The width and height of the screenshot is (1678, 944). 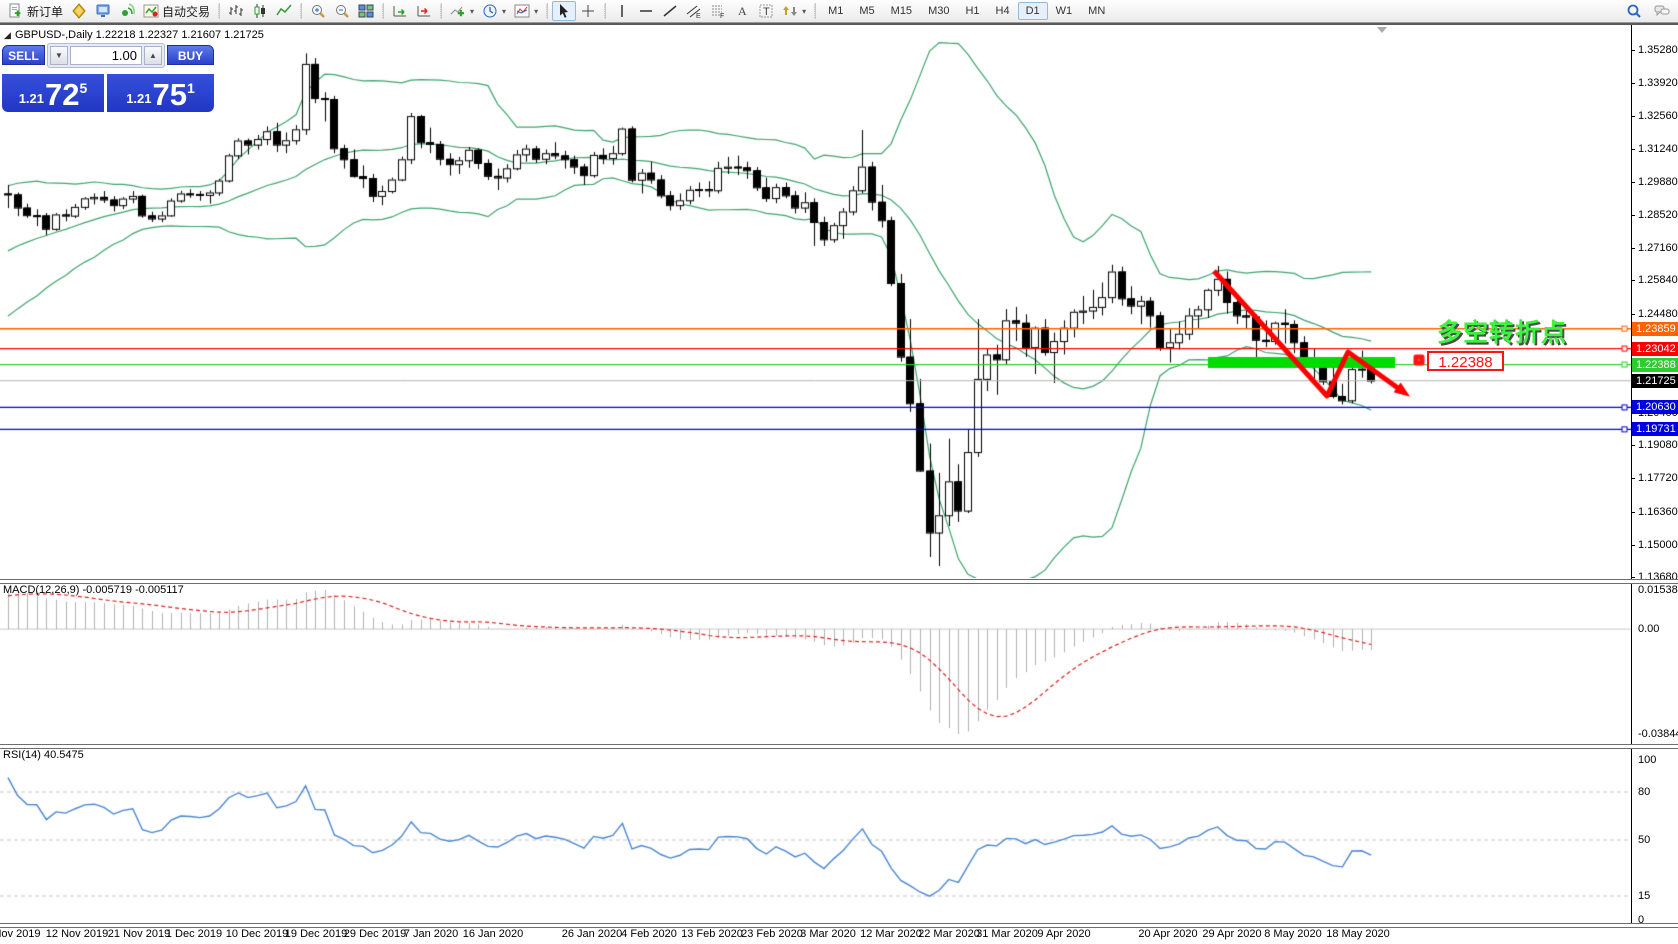 I want to click on shapes-icon, so click(x=790, y=11).